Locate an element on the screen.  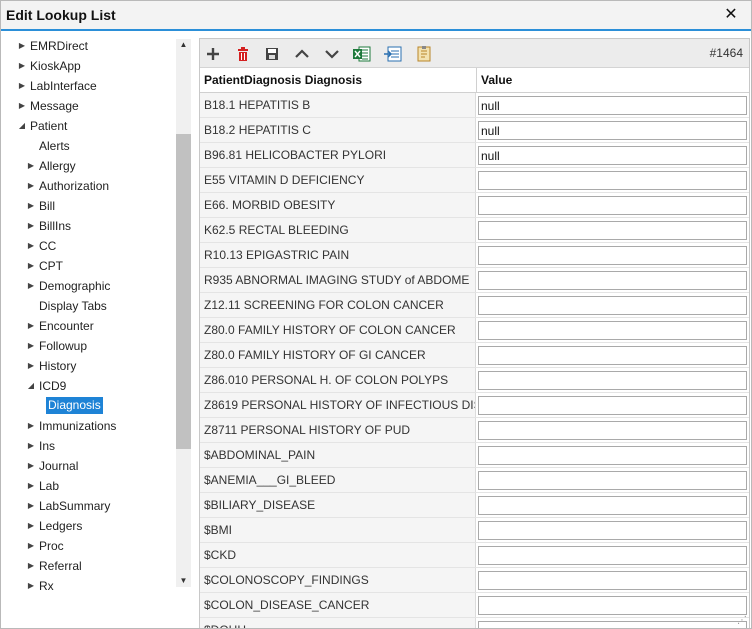
table-row: Z80.0 FAMILY HISTORY OF GI CANCER is located at coordinates (474, 355).